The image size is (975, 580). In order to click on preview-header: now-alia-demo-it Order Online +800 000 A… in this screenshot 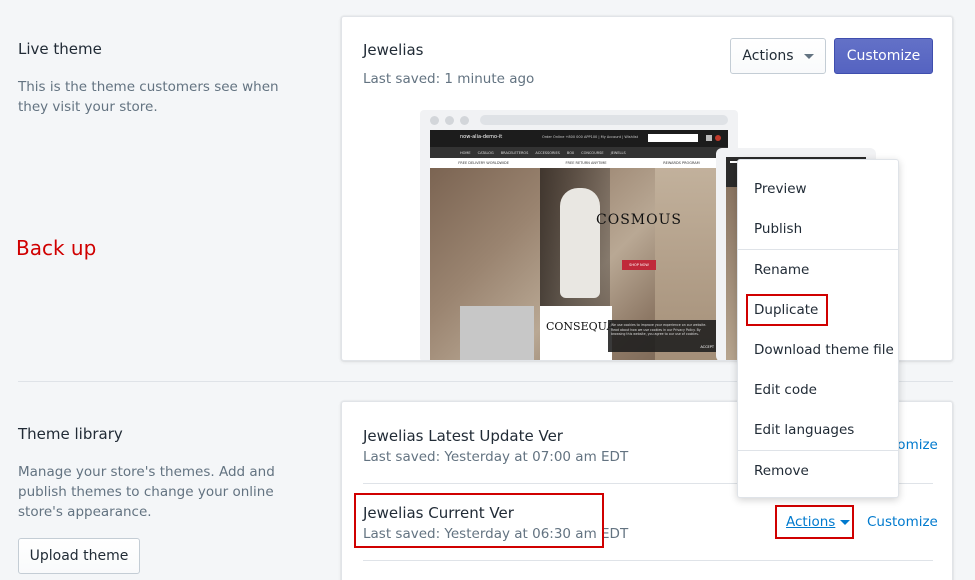, I will do `click(579, 138)`.